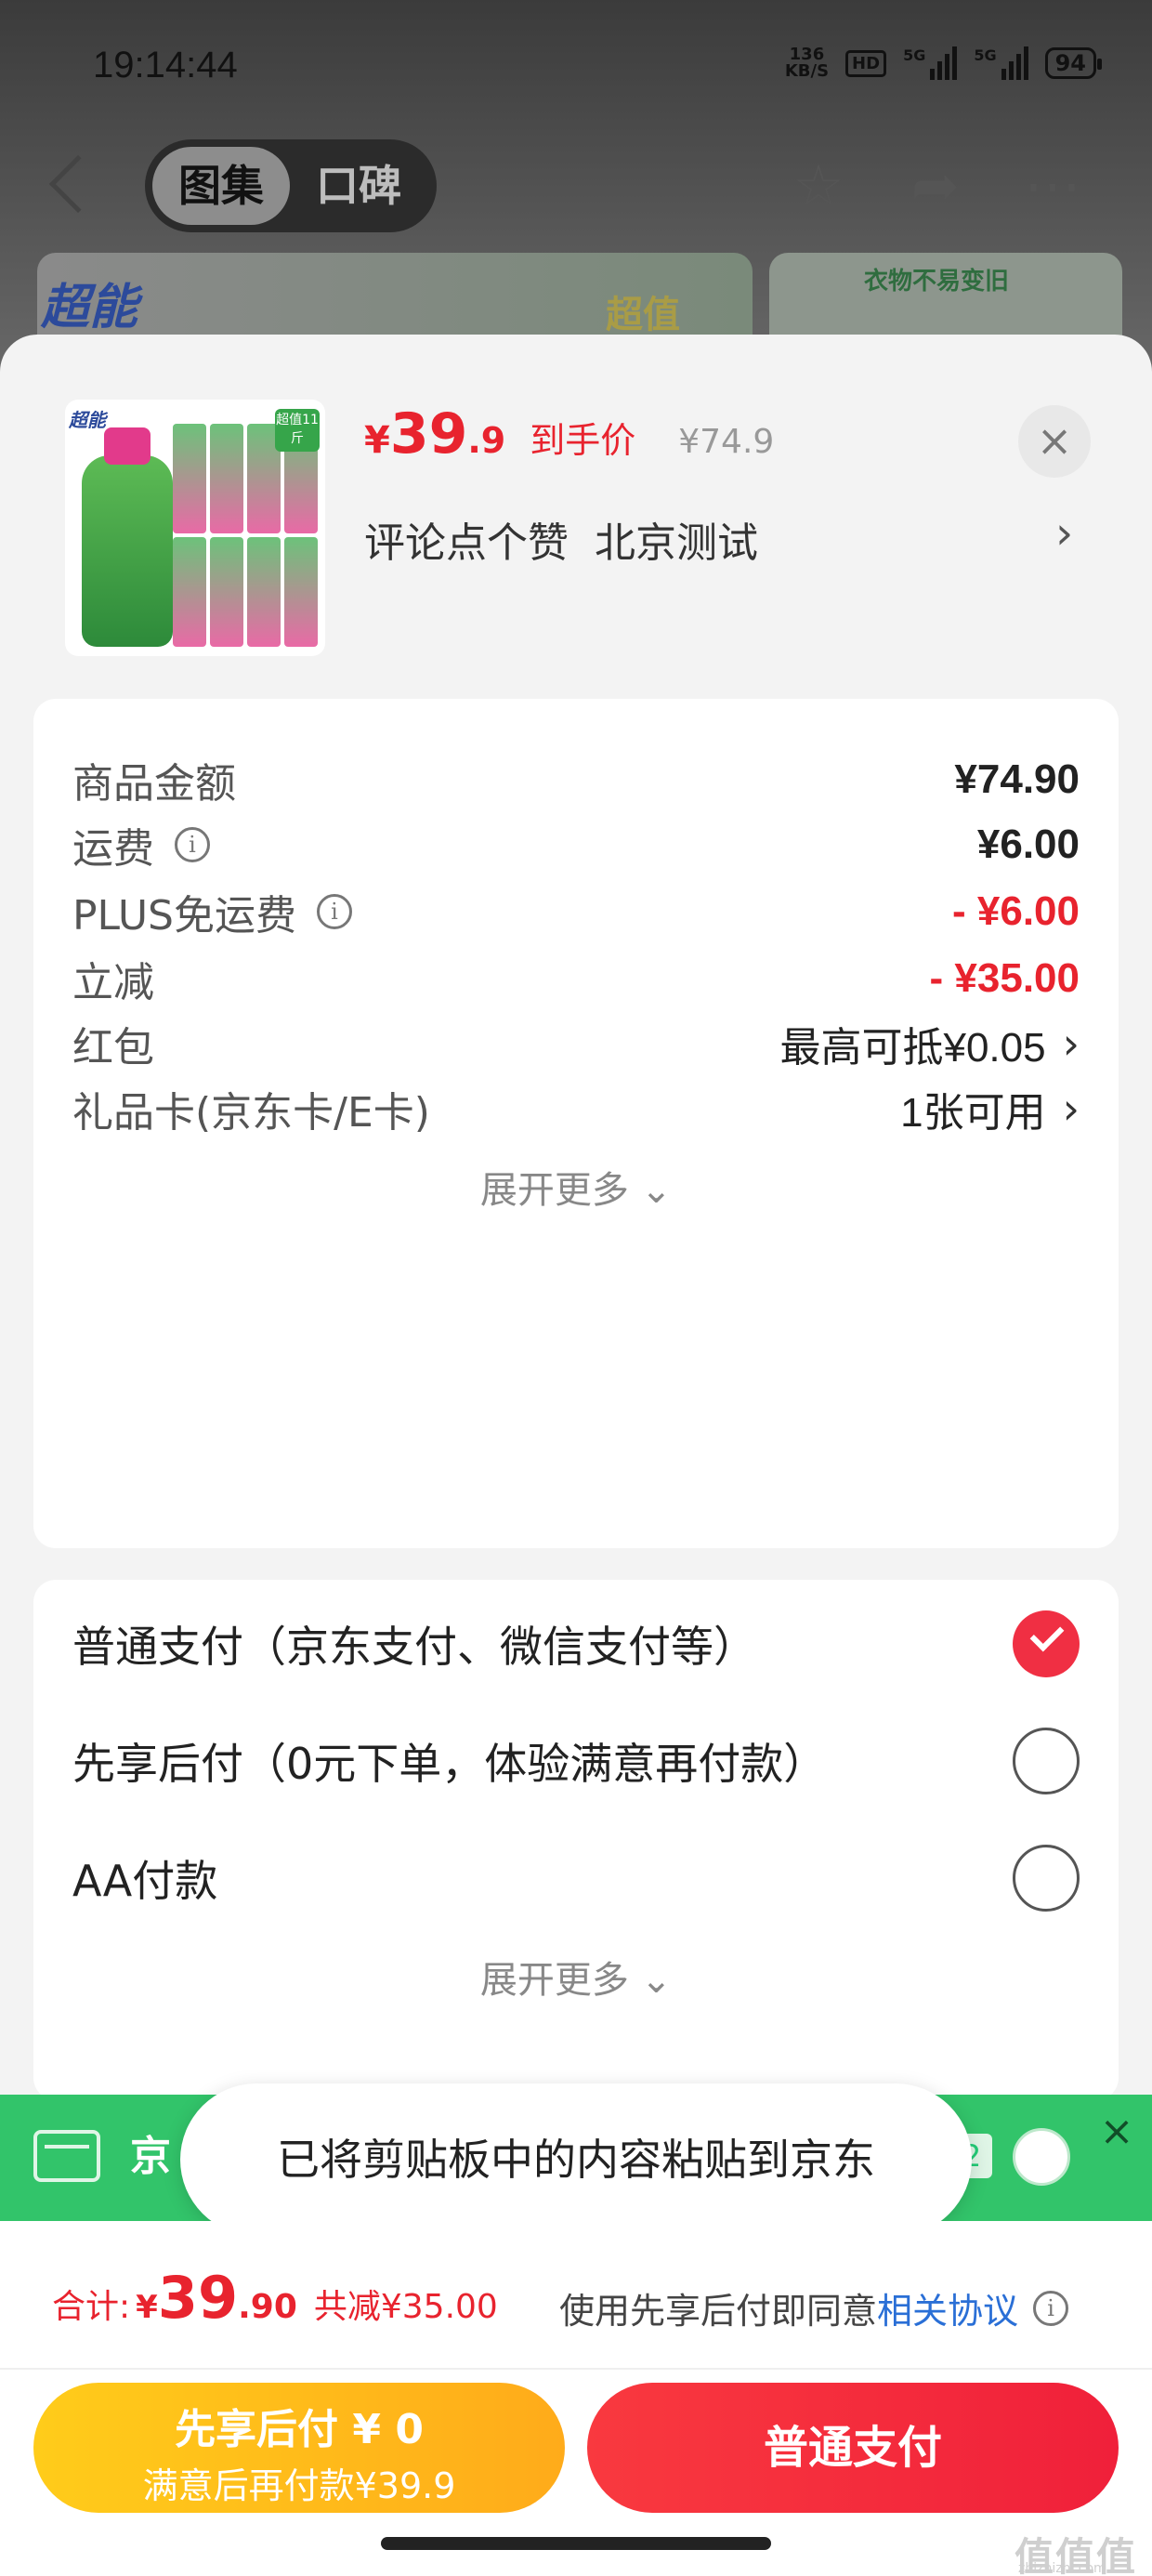 The image size is (1152, 2576). What do you see at coordinates (576, 1761) in the screenshot?
I see `payment-option-pay-later: 先享后付（0元下单，体验满意再付款）` at bounding box center [576, 1761].